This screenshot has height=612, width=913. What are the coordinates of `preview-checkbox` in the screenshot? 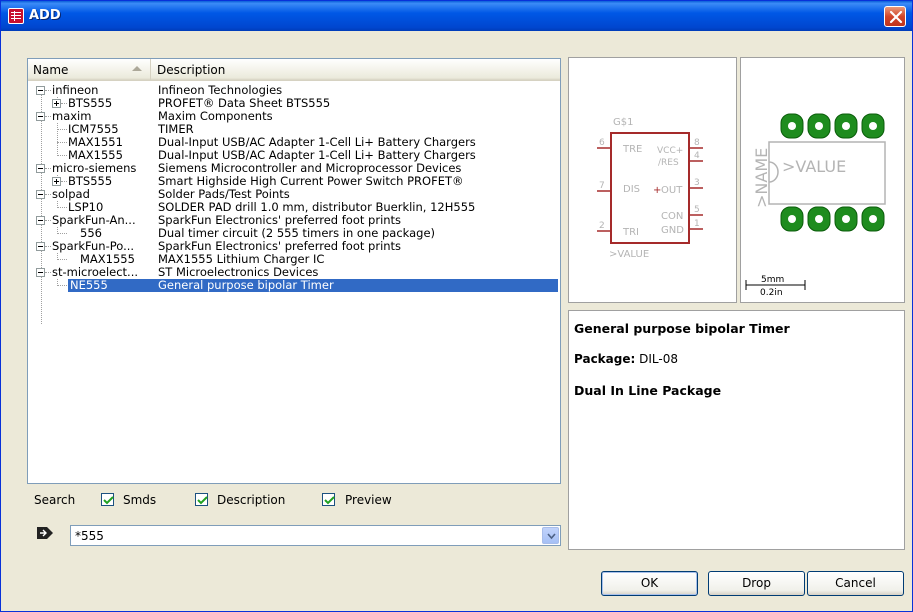 It's located at (328, 499).